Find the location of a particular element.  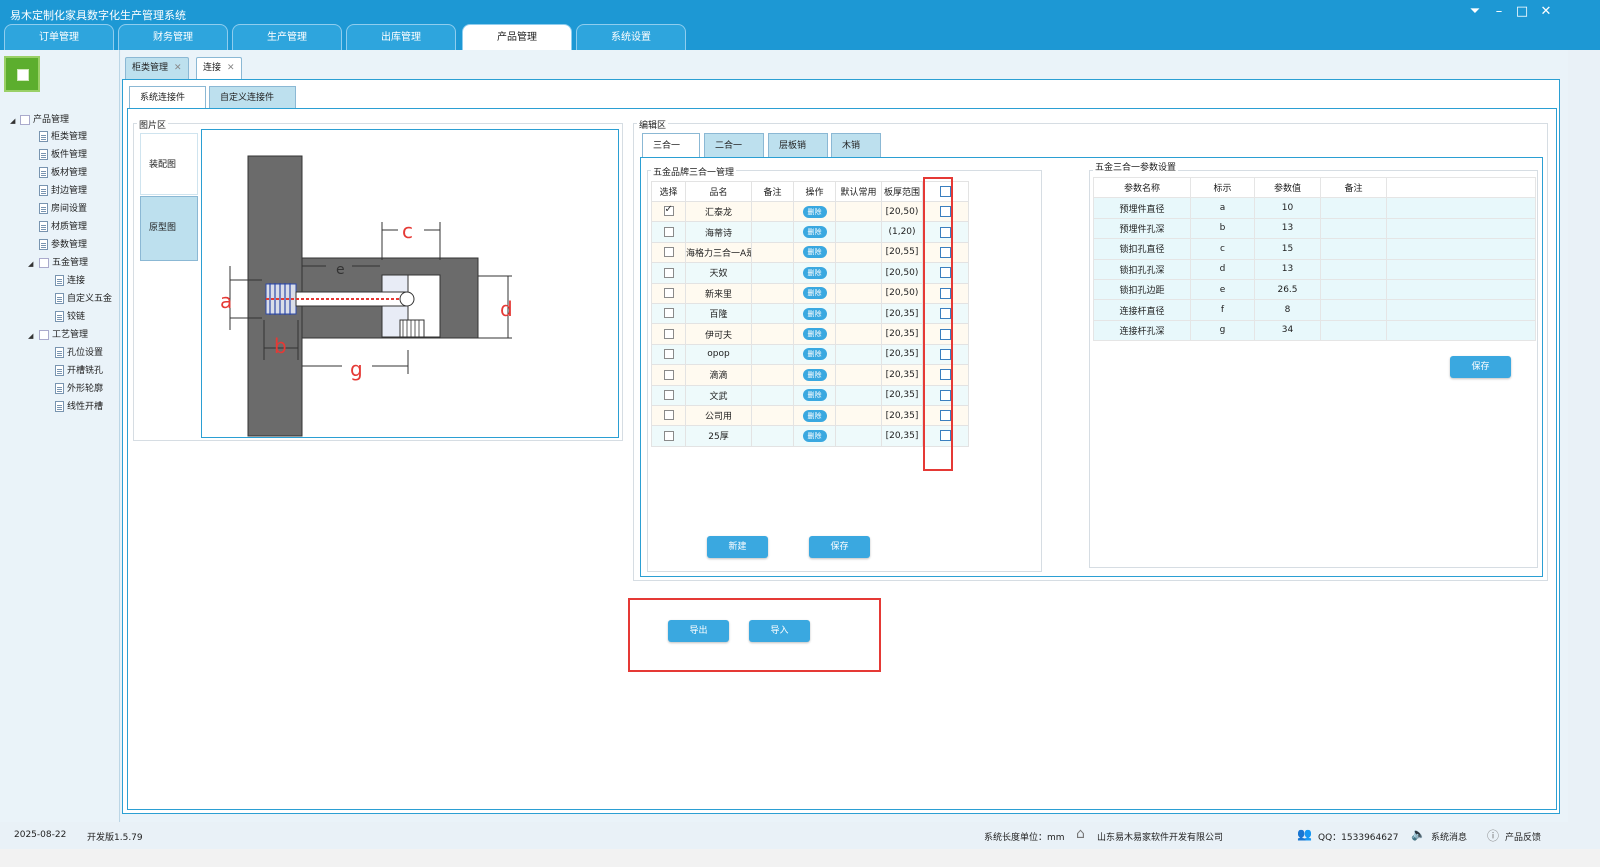

table-row: 海格力三合一A是 删除 [20,55] is located at coordinates (810, 252).